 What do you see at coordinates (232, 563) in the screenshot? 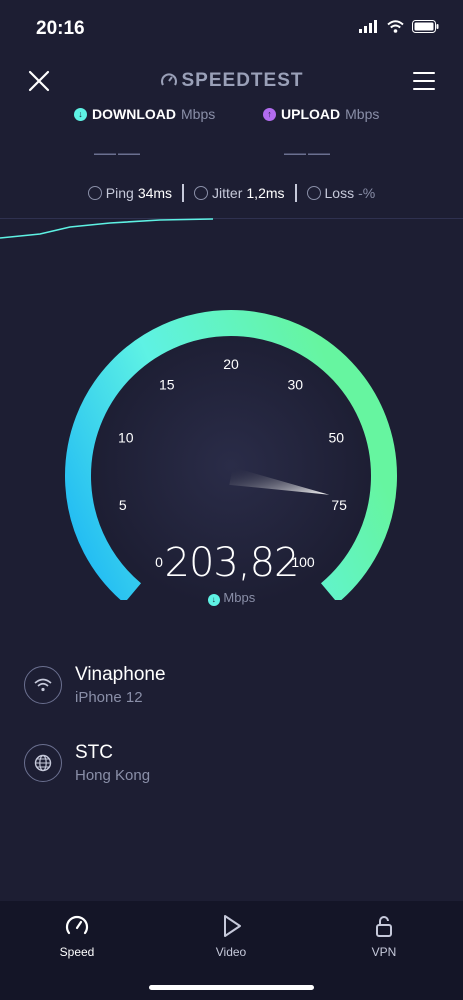
I see `current-speed: 203,82` at bounding box center [232, 563].